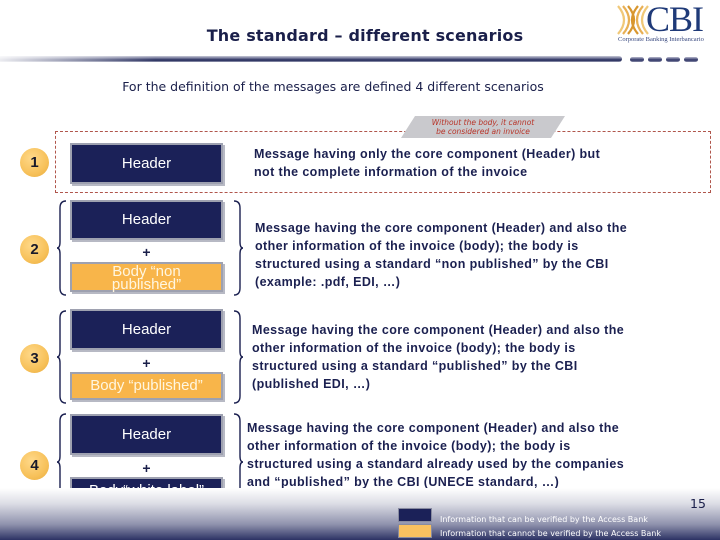  Describe the element at coordinates (146, 434) in the screenshot. I see `scenario-4-header-box: Header` at that location.